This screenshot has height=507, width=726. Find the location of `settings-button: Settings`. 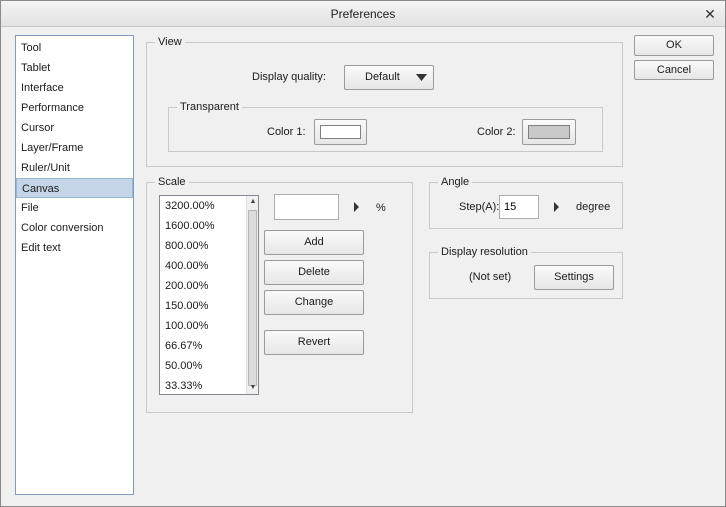

settings-button: Settings is located at coordinates (574, 277).